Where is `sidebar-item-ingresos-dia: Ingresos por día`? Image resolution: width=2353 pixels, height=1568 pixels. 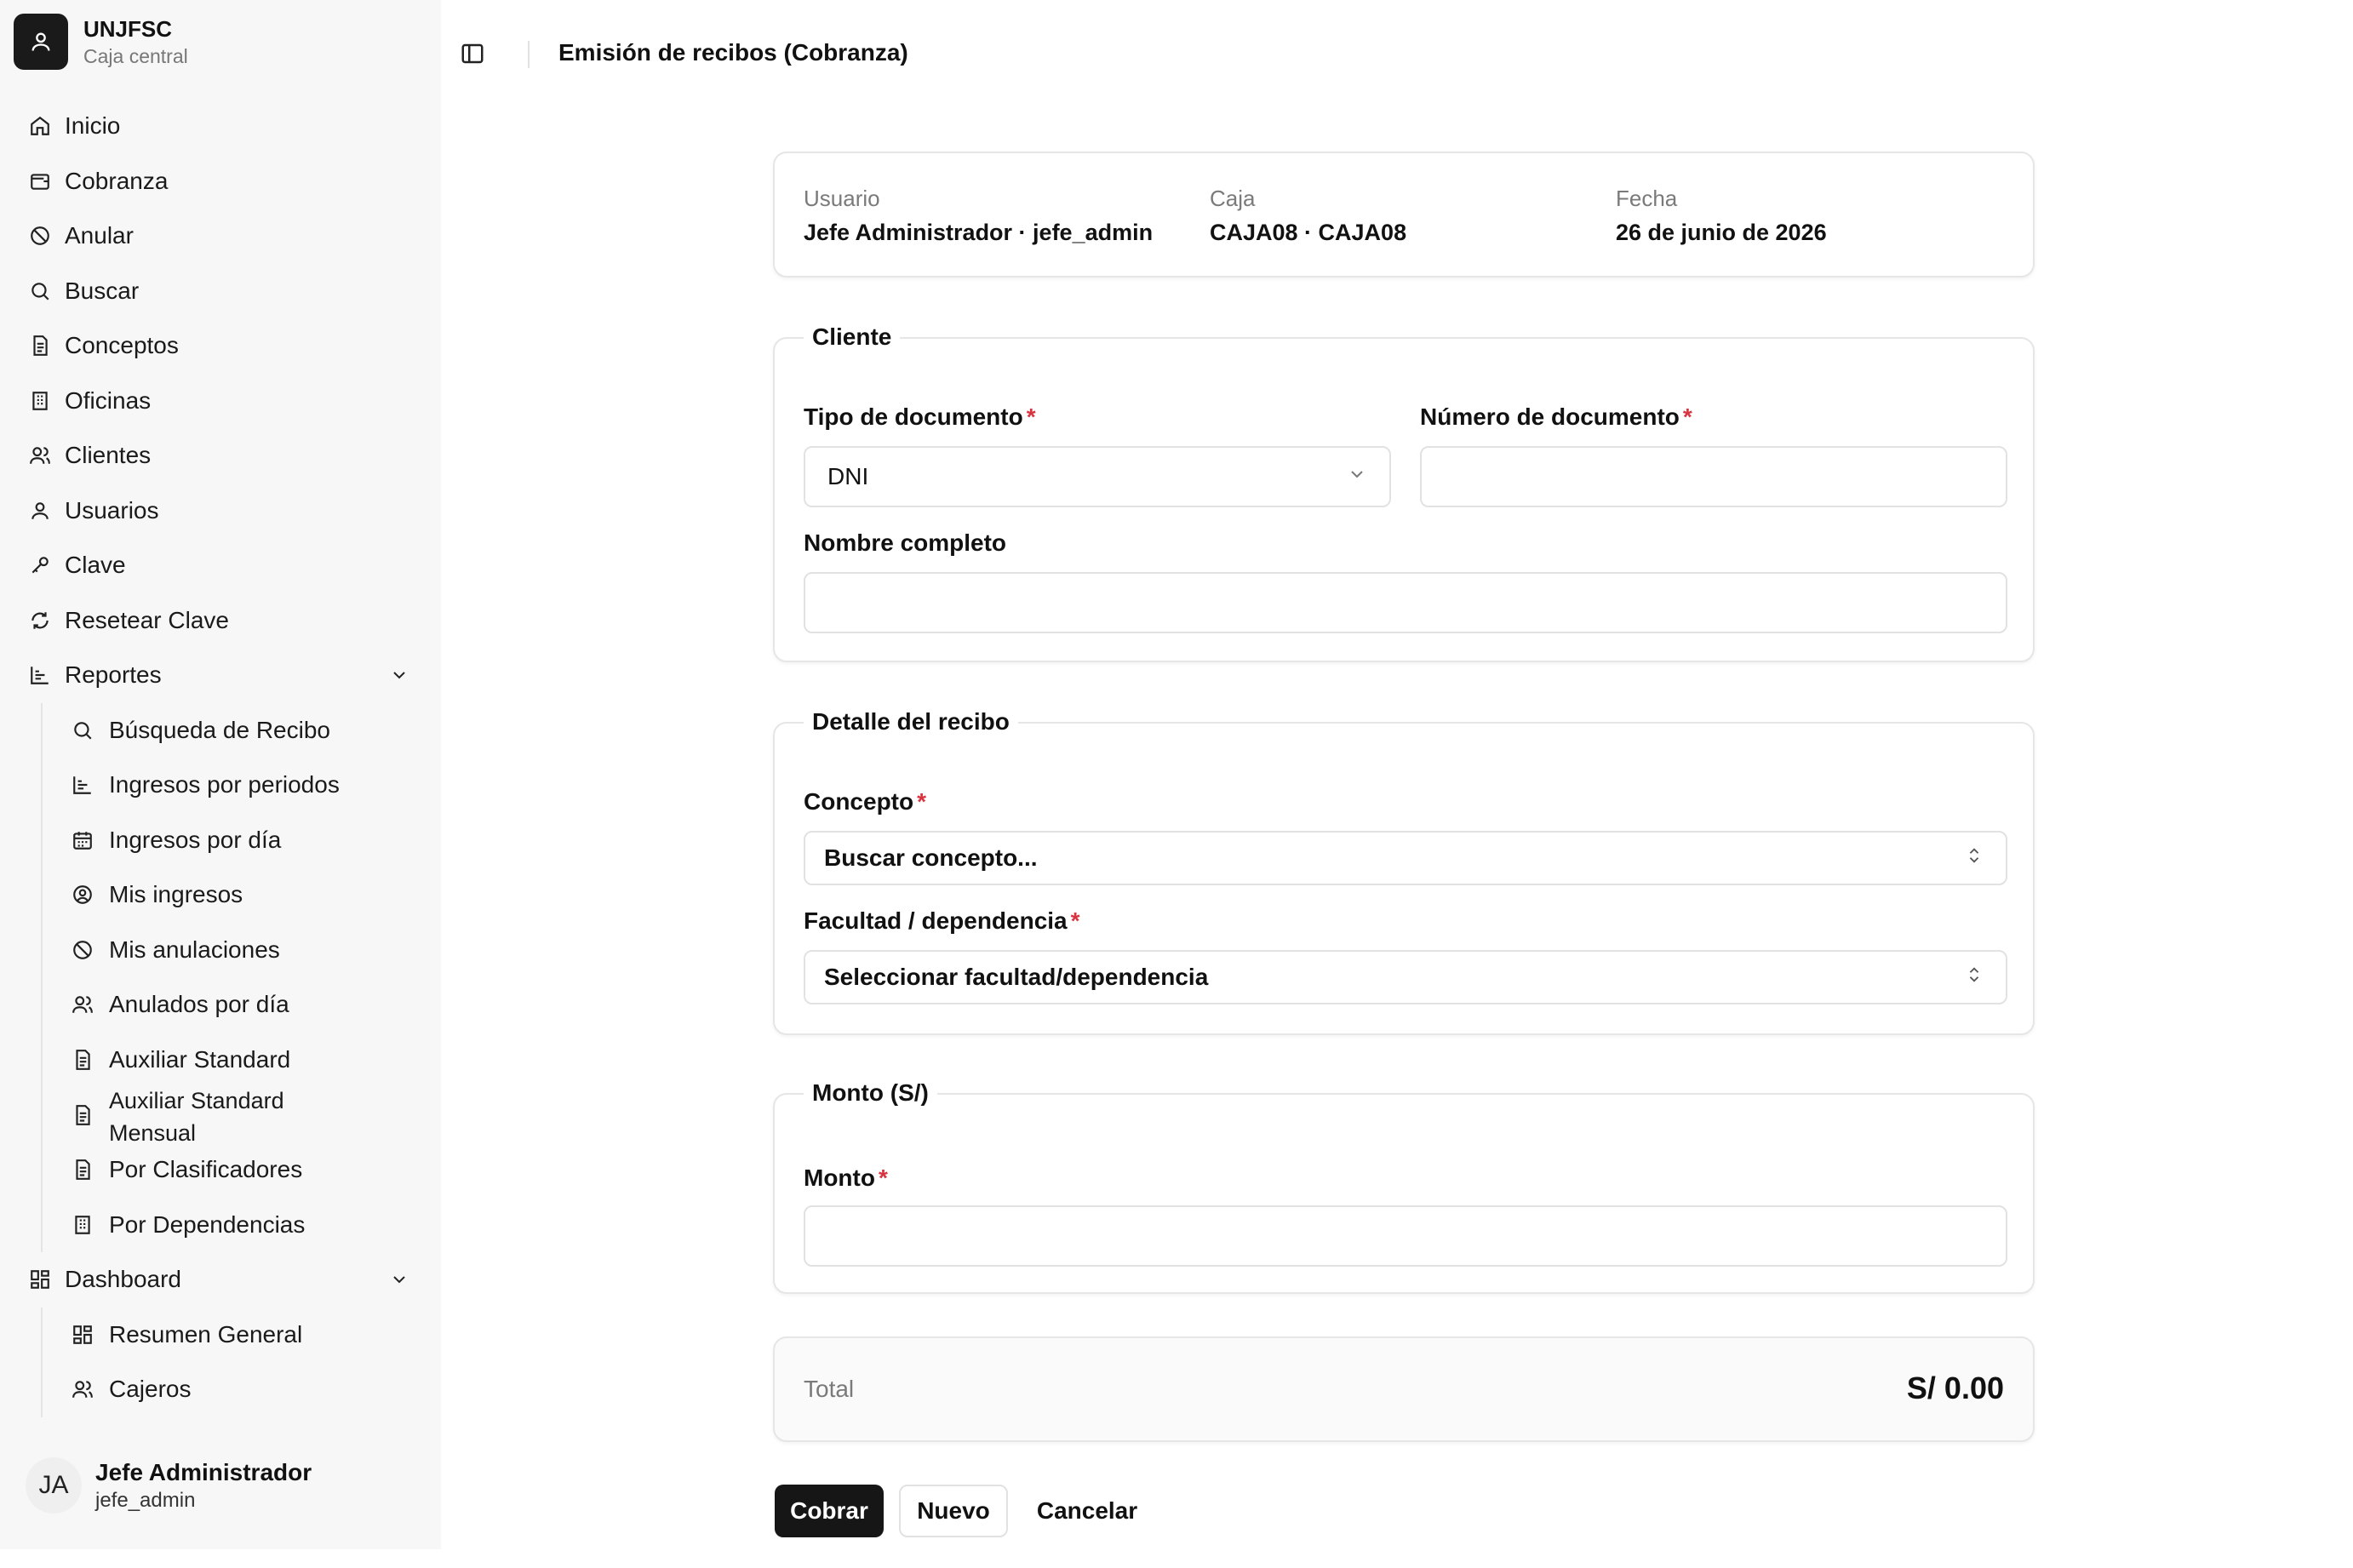 sidebar-item-ingresos-dia: Ingresos por día is located at coordinates (242, 840).